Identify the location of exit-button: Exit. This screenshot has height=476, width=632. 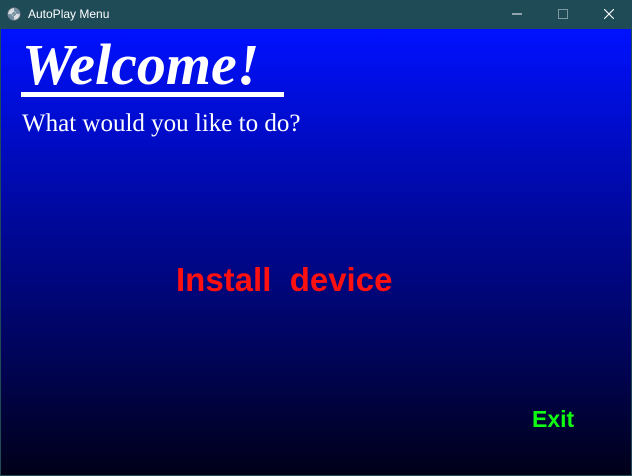
(553, 419).